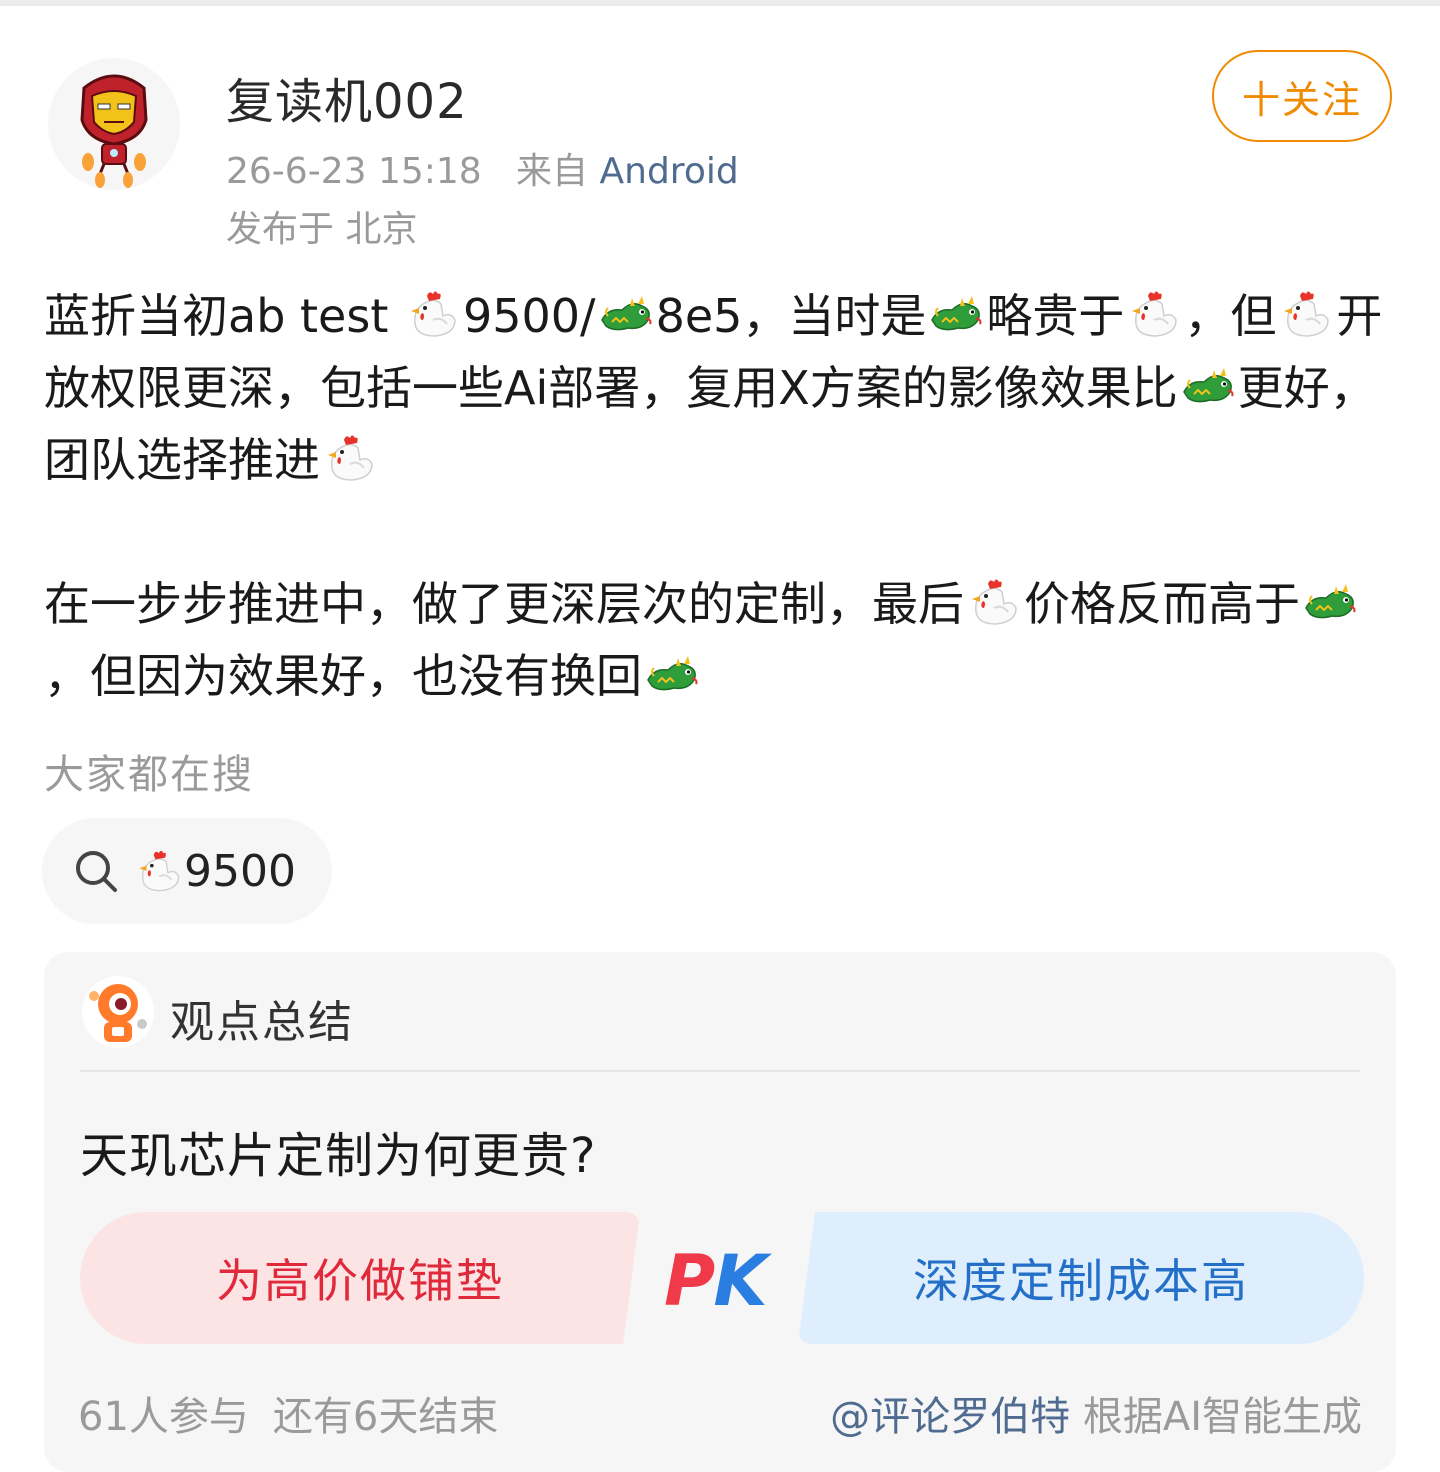 Image resolution: width=1440 pixels, height=1472 pixels. What do you see at coordinates (1162, 604) in the screenshot?
I see `post-text-segment: 价格反而高于` at bounding box center [1162, 604].